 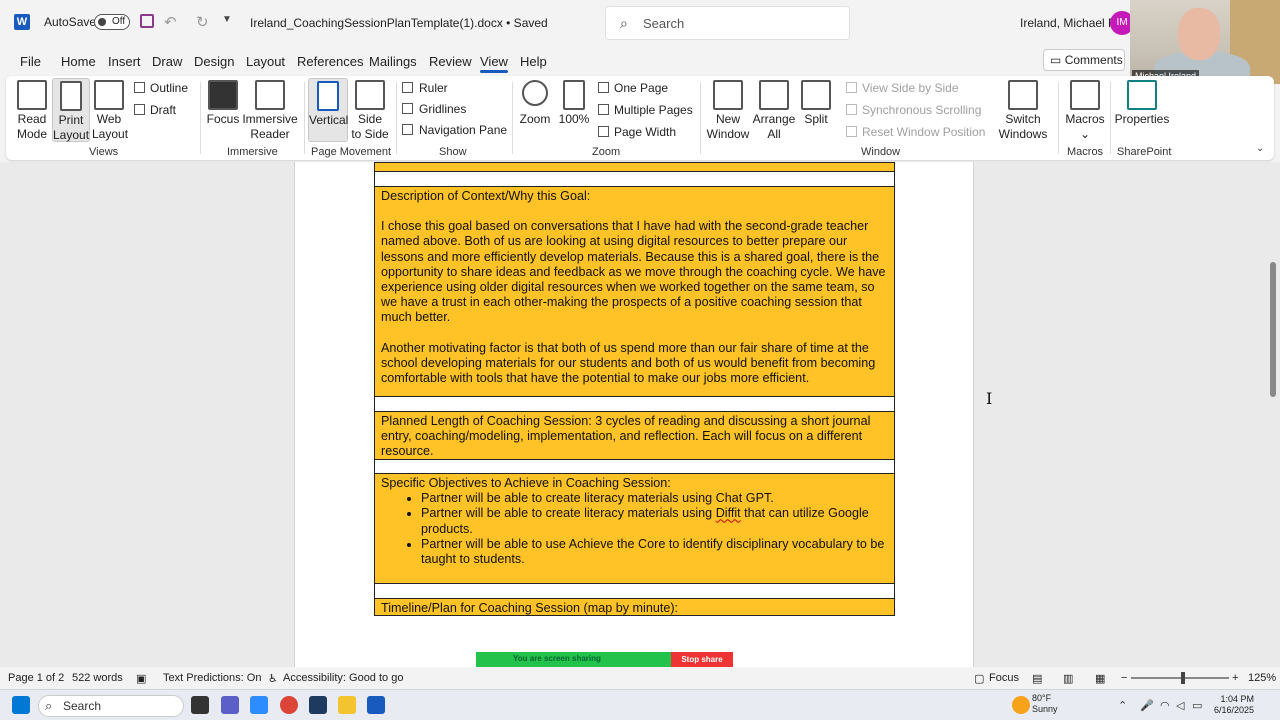 I want to click on app-icon, so click(x=318, y=705).